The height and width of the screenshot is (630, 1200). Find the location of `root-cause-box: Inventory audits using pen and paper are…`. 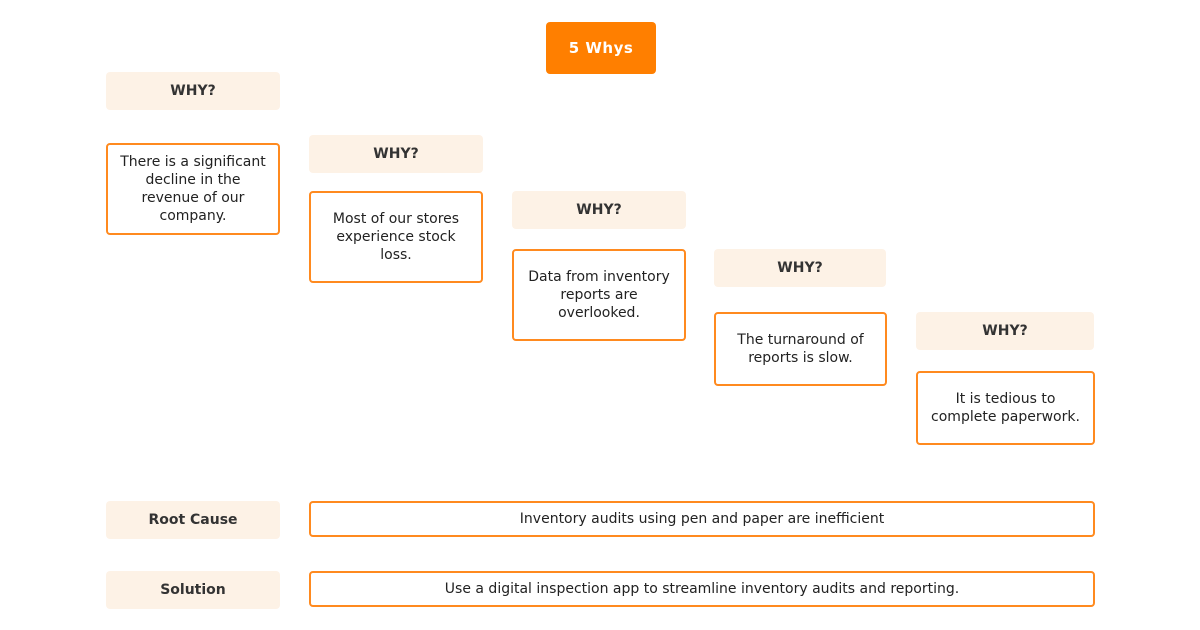

root-cause-box: Inventory audits using pen and paper are… is located at coordinates (702, 519).